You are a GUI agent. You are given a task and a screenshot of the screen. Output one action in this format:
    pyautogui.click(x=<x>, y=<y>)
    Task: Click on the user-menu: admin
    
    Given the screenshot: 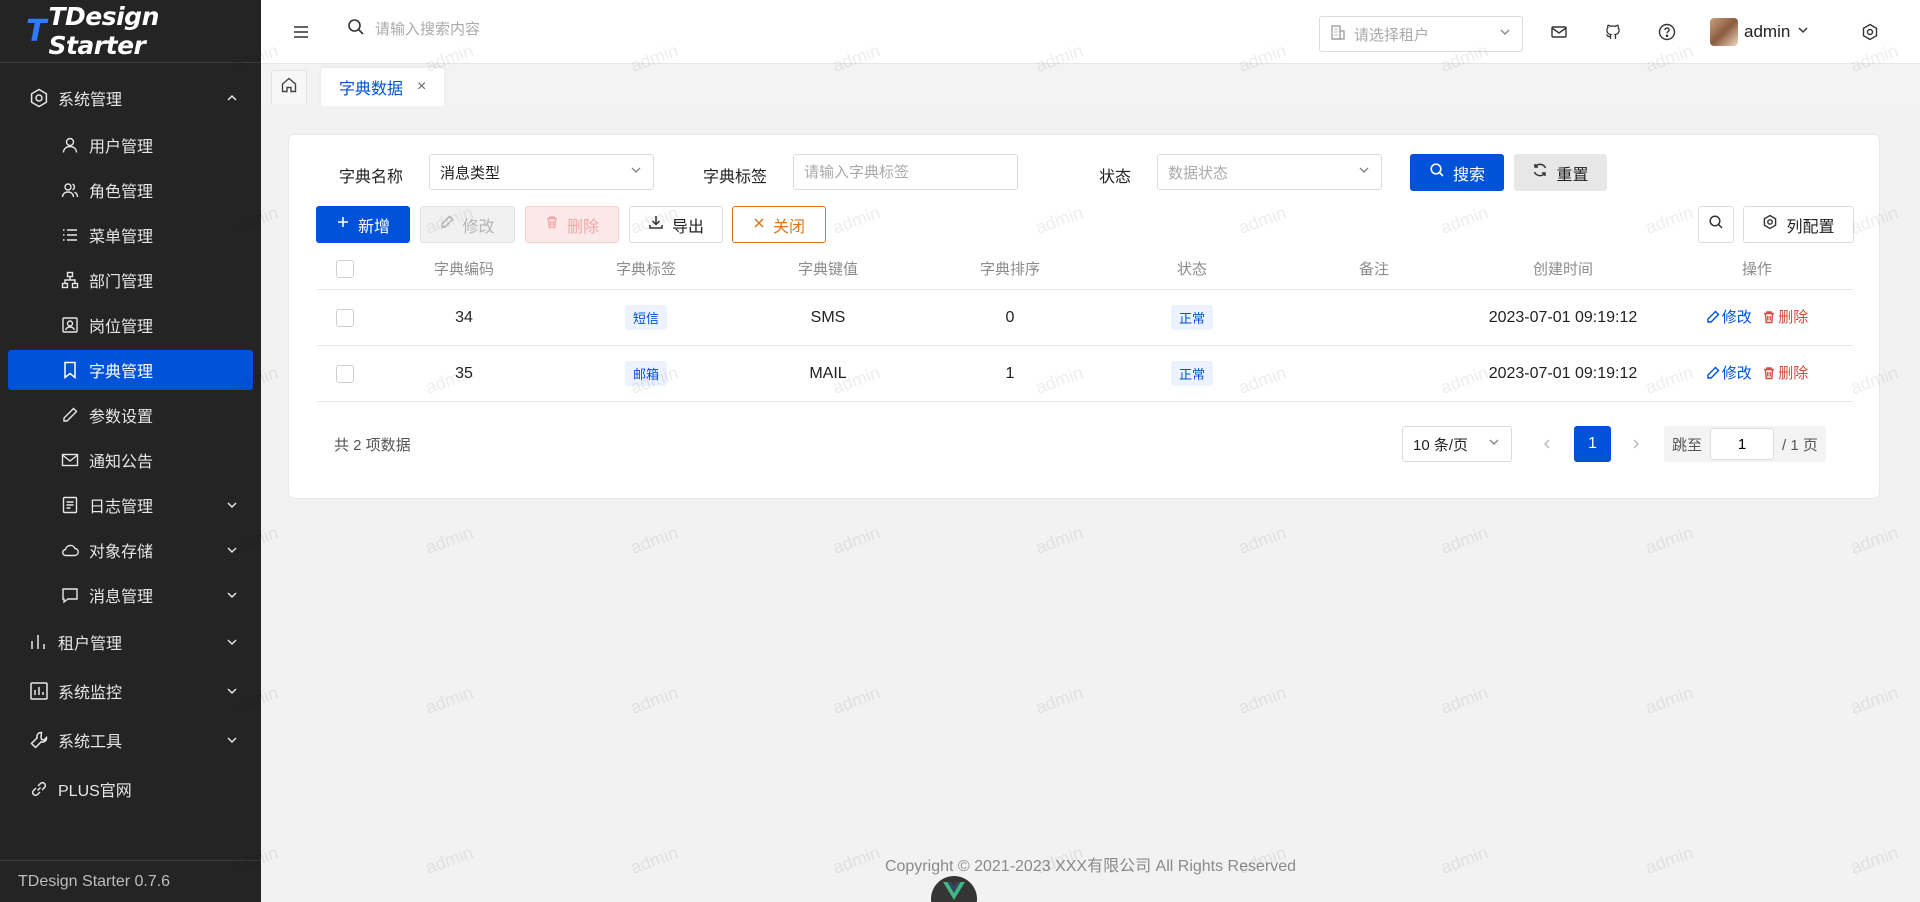 What is the action you would take?
    pyautogui.click(x=1760, y=32)
    